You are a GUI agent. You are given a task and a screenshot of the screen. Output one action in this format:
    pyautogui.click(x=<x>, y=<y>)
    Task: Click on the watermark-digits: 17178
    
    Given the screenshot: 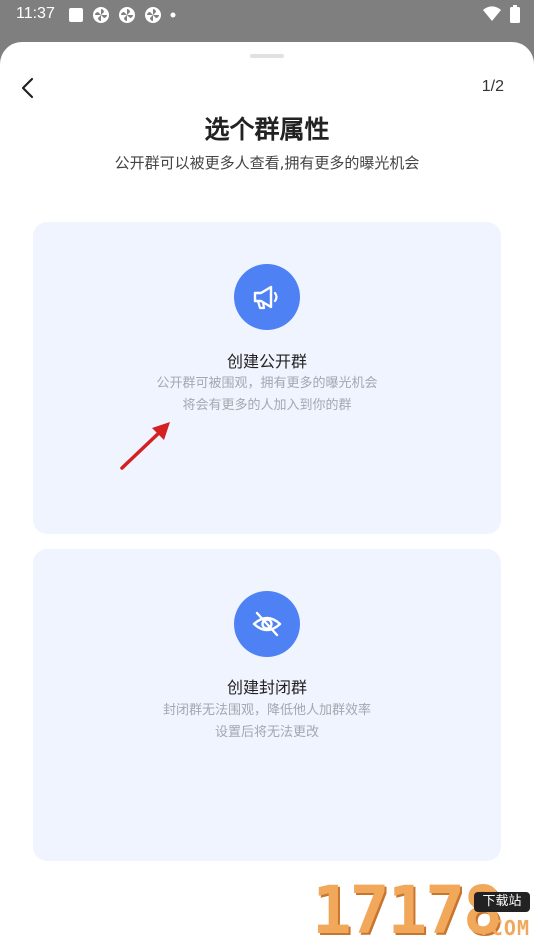 What is the action you would take?
    pyautogui.click(x=407, y=910)
    